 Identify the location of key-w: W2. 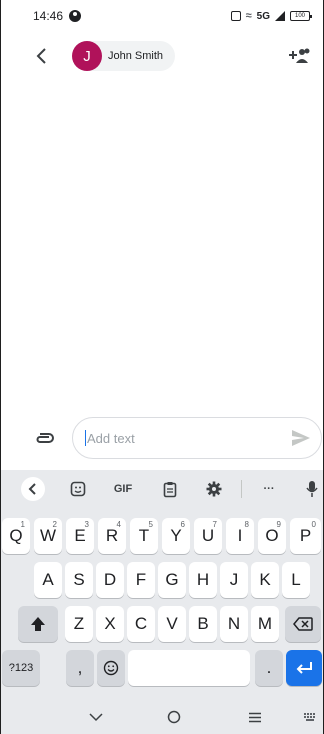
(48, 536).